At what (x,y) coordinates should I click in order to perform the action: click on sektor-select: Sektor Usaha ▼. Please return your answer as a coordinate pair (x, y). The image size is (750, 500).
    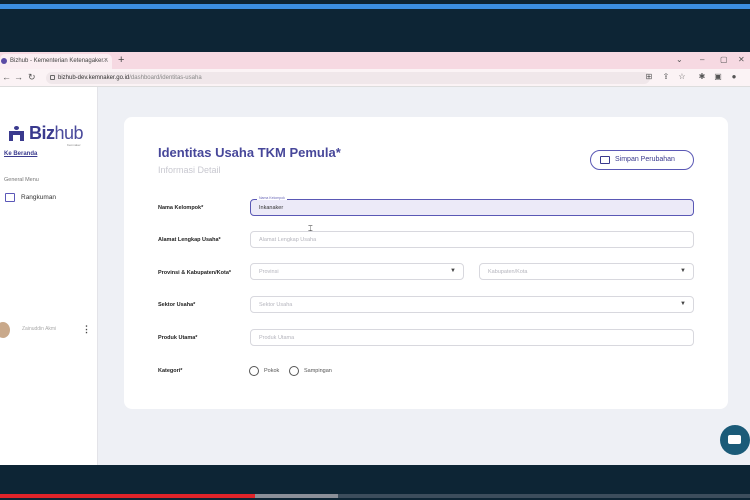
    Looking at the image, I should click on (472, 304).